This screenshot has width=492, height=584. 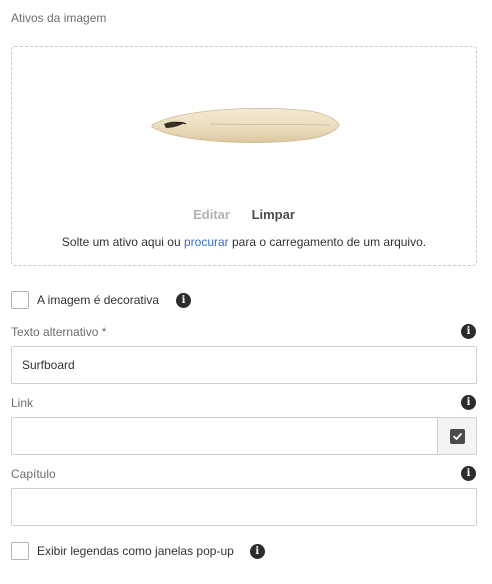 What do you see at coordinates (211, 214) in the screenshot?
I see `edit-button: Editar` at bounding box center [211, 214].